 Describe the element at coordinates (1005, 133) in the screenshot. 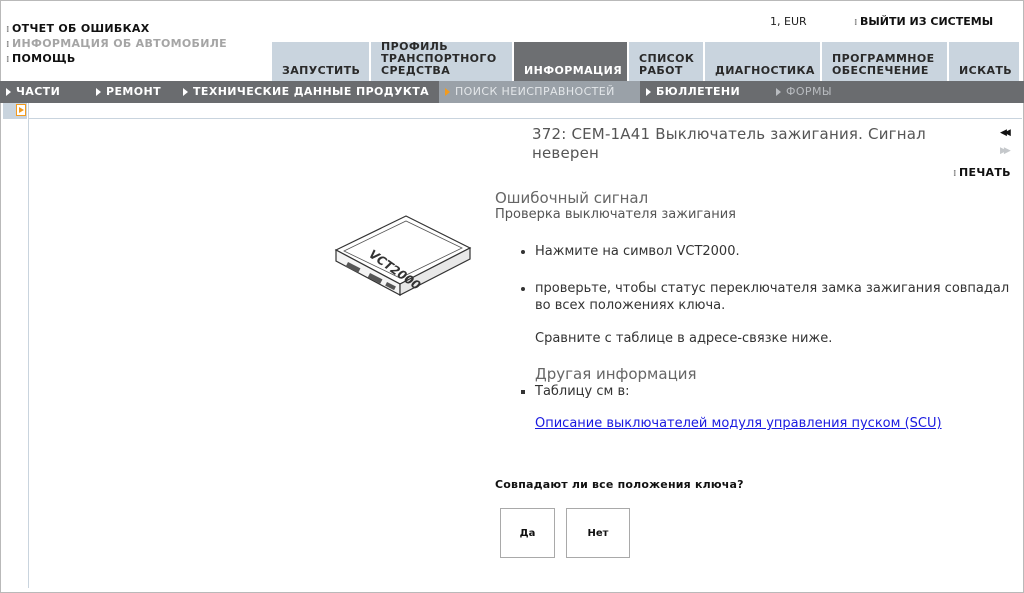

I see `previous-page-icon: ◀◀` at that location.